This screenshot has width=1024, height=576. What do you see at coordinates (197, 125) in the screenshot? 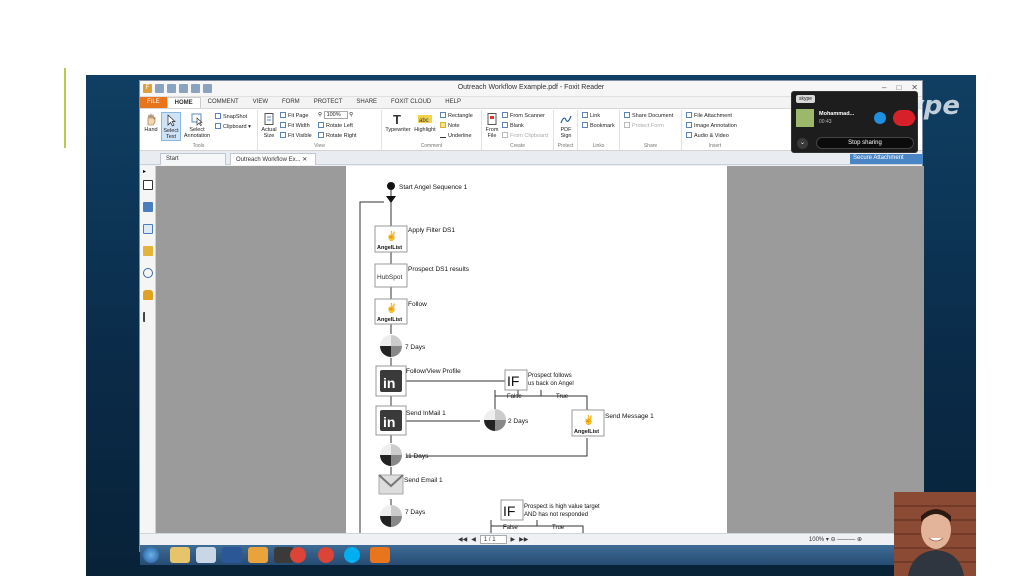
I see `select-annotation-button: Select Annotation` at bounding box center [197, 125].